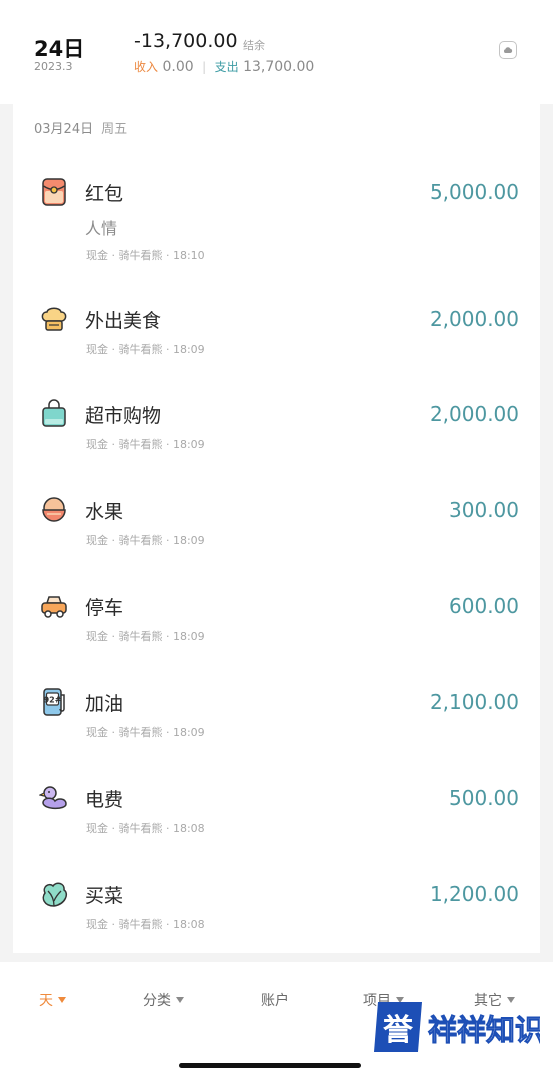 The height and width of the screenshot is (1080, 553). I want to click on category-name: 超市购物, so click(123, 416).